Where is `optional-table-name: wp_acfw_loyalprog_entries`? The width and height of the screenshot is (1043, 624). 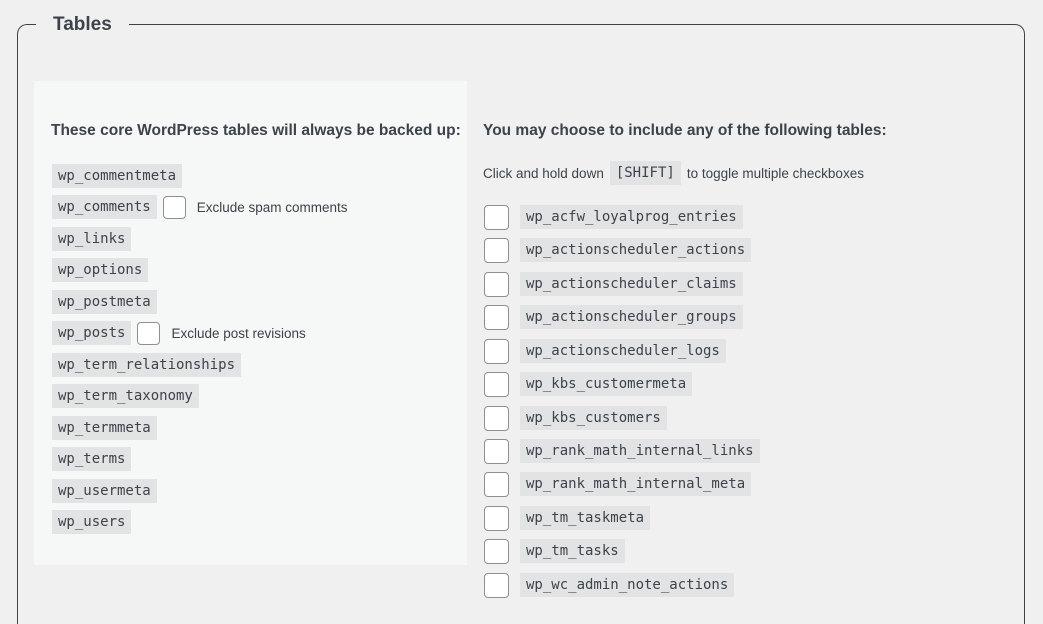 optional-table-name: wp_acfw_loyalprog_entries is located at coordinates (631, 217).